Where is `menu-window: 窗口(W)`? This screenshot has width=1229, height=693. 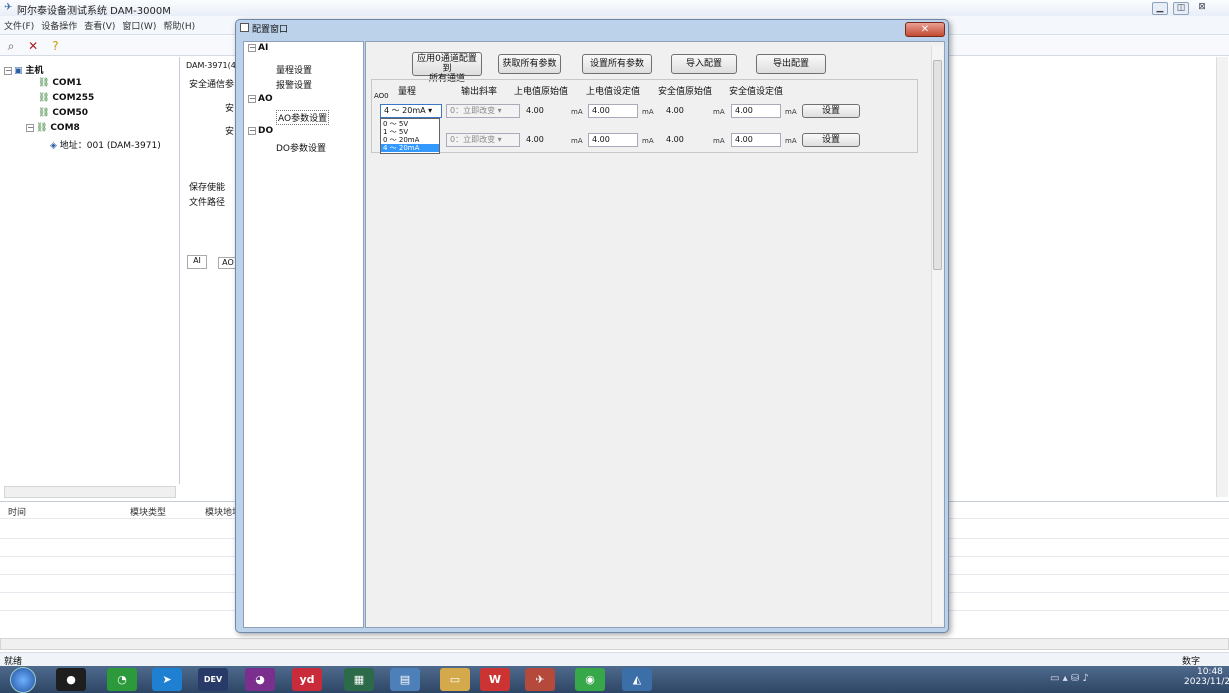
menu-window: 窗口(W) is located at coordinates (138, 24).